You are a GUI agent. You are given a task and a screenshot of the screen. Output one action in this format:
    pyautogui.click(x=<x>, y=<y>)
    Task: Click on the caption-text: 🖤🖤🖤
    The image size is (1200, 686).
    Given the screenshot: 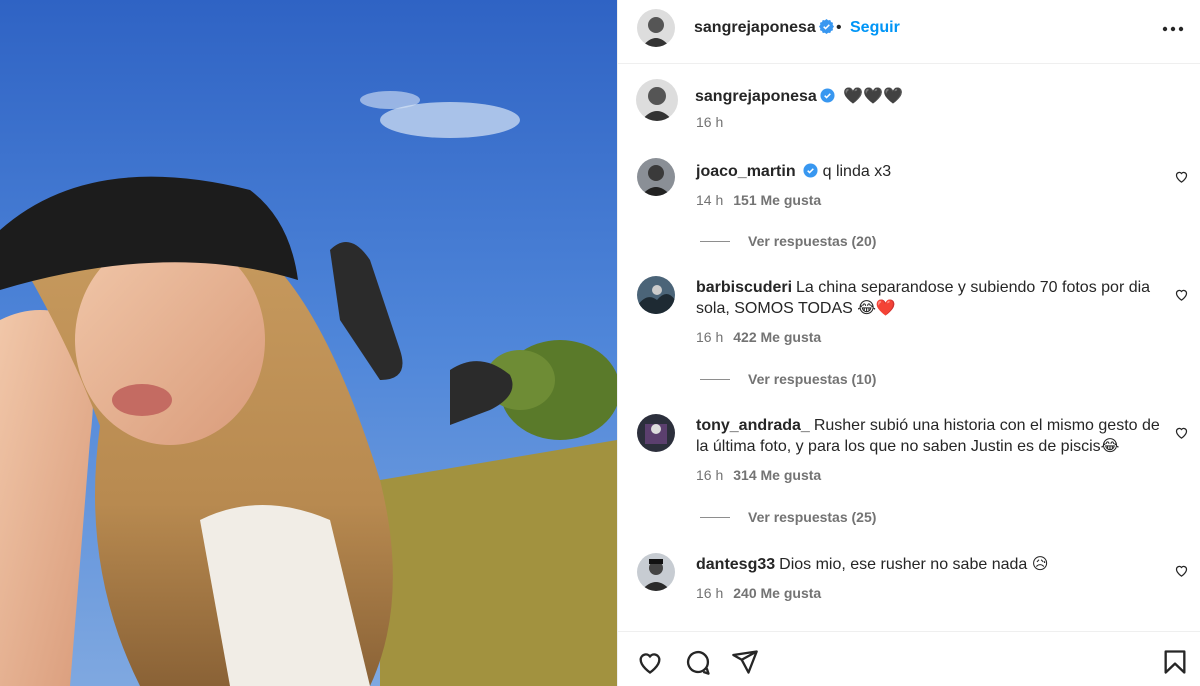 What is the action you would take?
    pyautogui.click(x=873, y=96)
    